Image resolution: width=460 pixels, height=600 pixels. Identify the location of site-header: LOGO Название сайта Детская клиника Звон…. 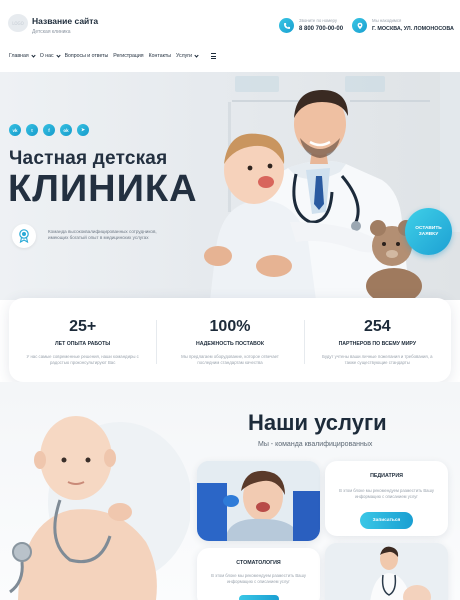
(230, 22).